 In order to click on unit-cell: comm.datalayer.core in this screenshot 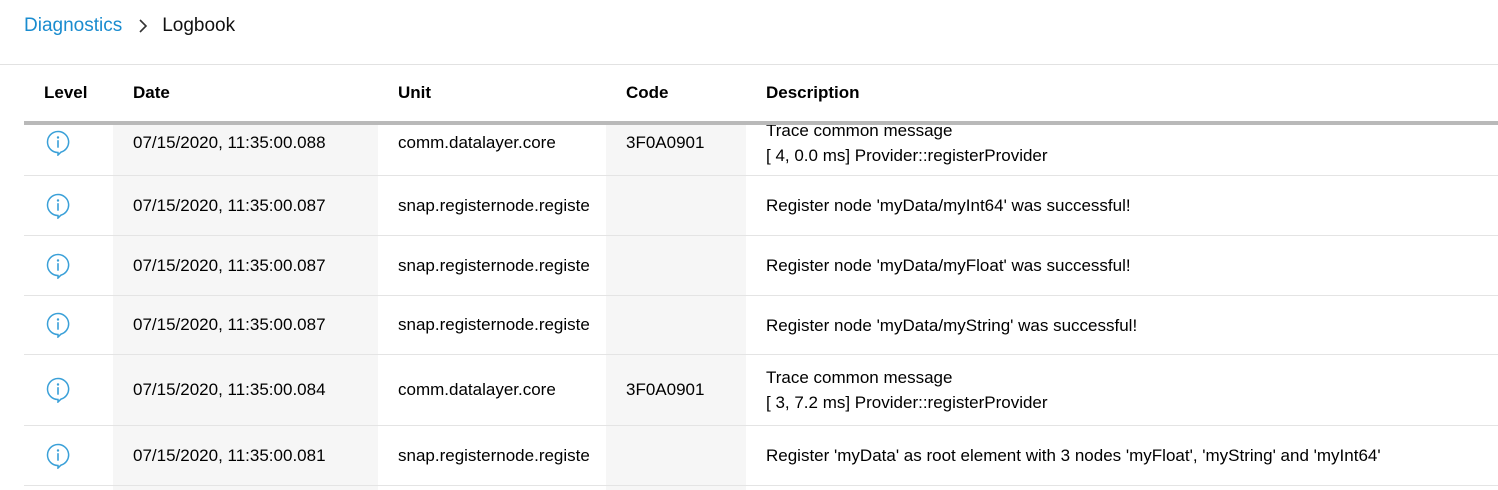, I will do `click(477, 389)`.